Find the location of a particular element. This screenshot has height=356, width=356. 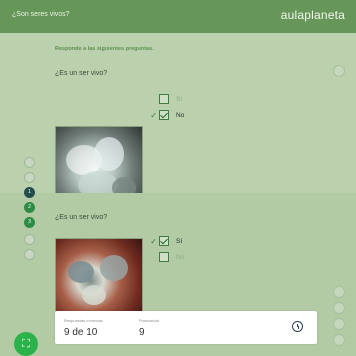

question-2-checkbox-yes is located at coordinates (164, 241).